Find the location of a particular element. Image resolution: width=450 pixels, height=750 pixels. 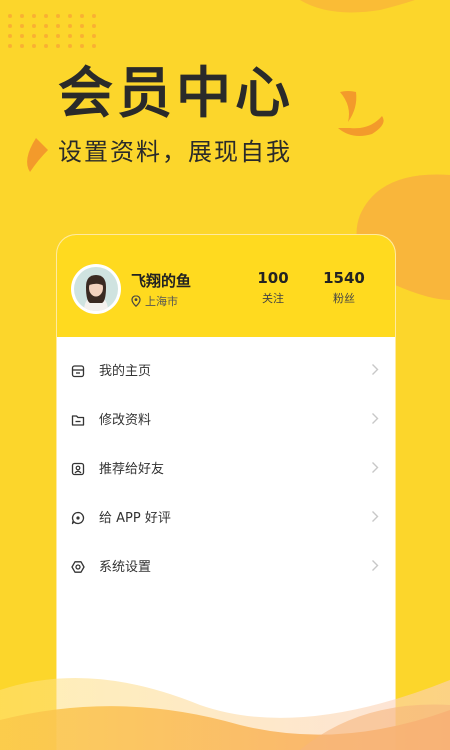

page-subtitle: 设置资料，展现自我 is located at coordinates (175, 152).